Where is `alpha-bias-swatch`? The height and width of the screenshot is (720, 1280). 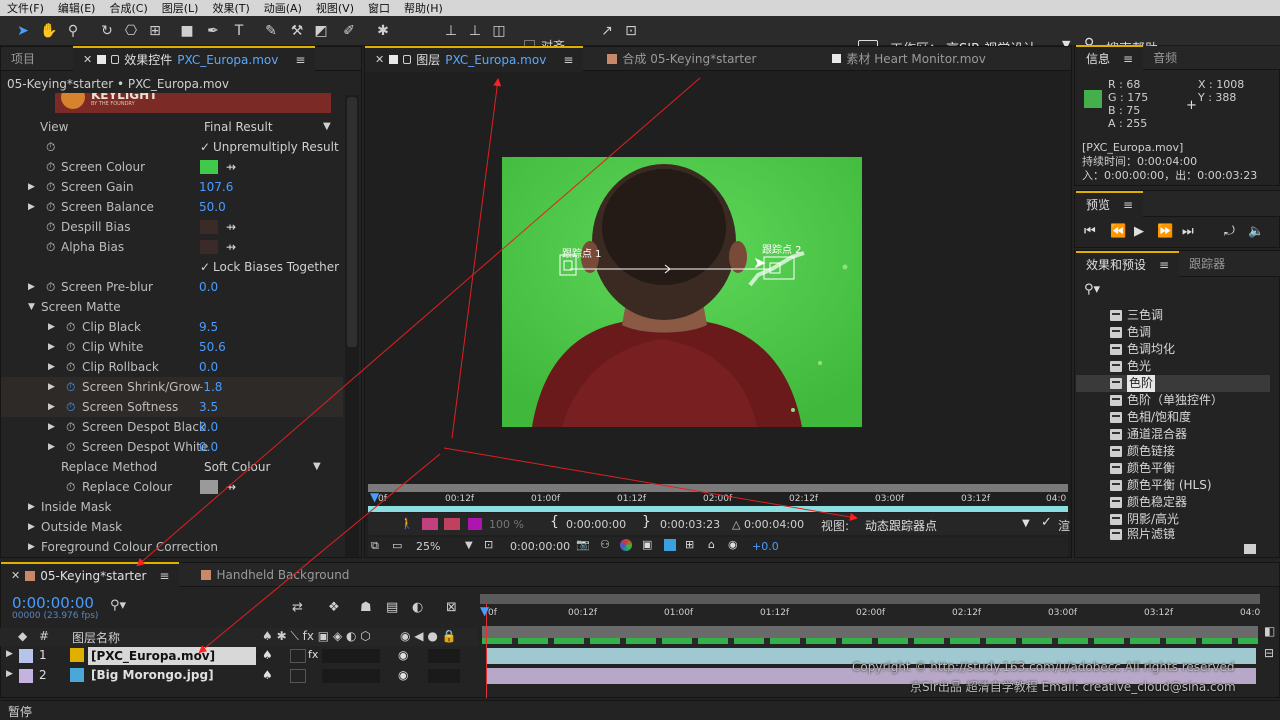
alpha-bias-swatch is located at coordinates (209, 247).